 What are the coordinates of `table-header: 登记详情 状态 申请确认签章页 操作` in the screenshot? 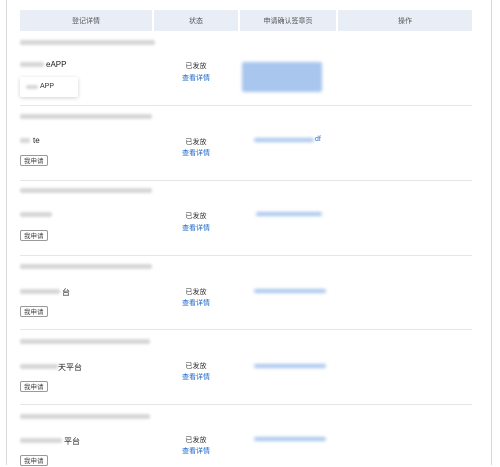 It's located at (246, 20).